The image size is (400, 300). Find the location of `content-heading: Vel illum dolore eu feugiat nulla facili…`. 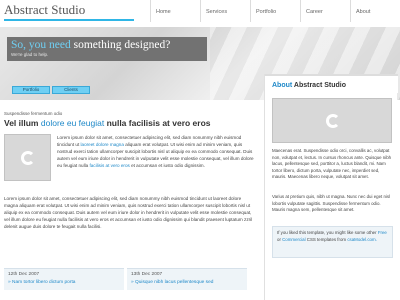

content-heading: Vel illum dolore eu feugiat nulla facili… is located at coordinates (130, 123).